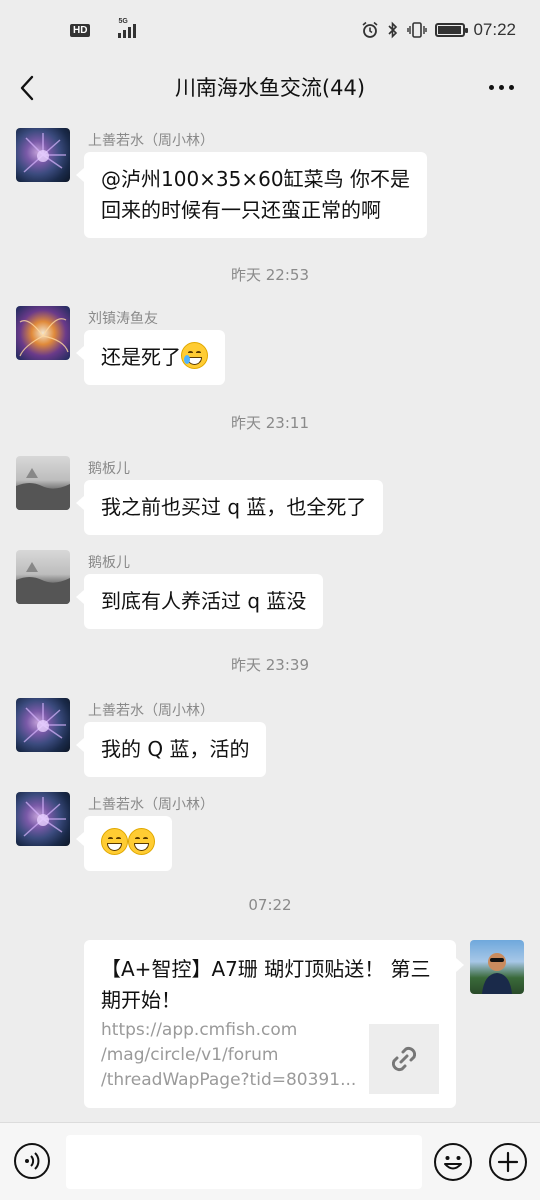  Describe the element at coordinates (251, 195) in the screenshot. I see `message-bubble: @泸州100×35×60缸菜鸟 你不是 回来的时候有一只还蛮正常的啊` at that location.